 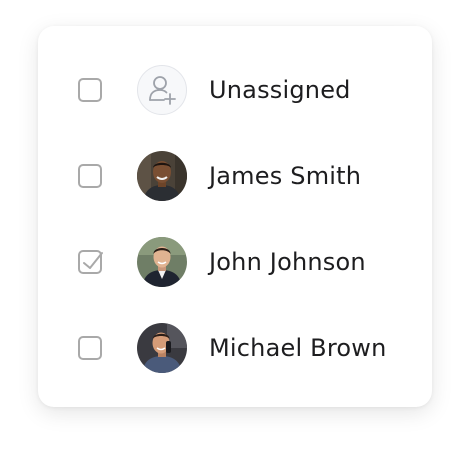 I want to click on avatar-john-johnson, so click(x=162, y=262).